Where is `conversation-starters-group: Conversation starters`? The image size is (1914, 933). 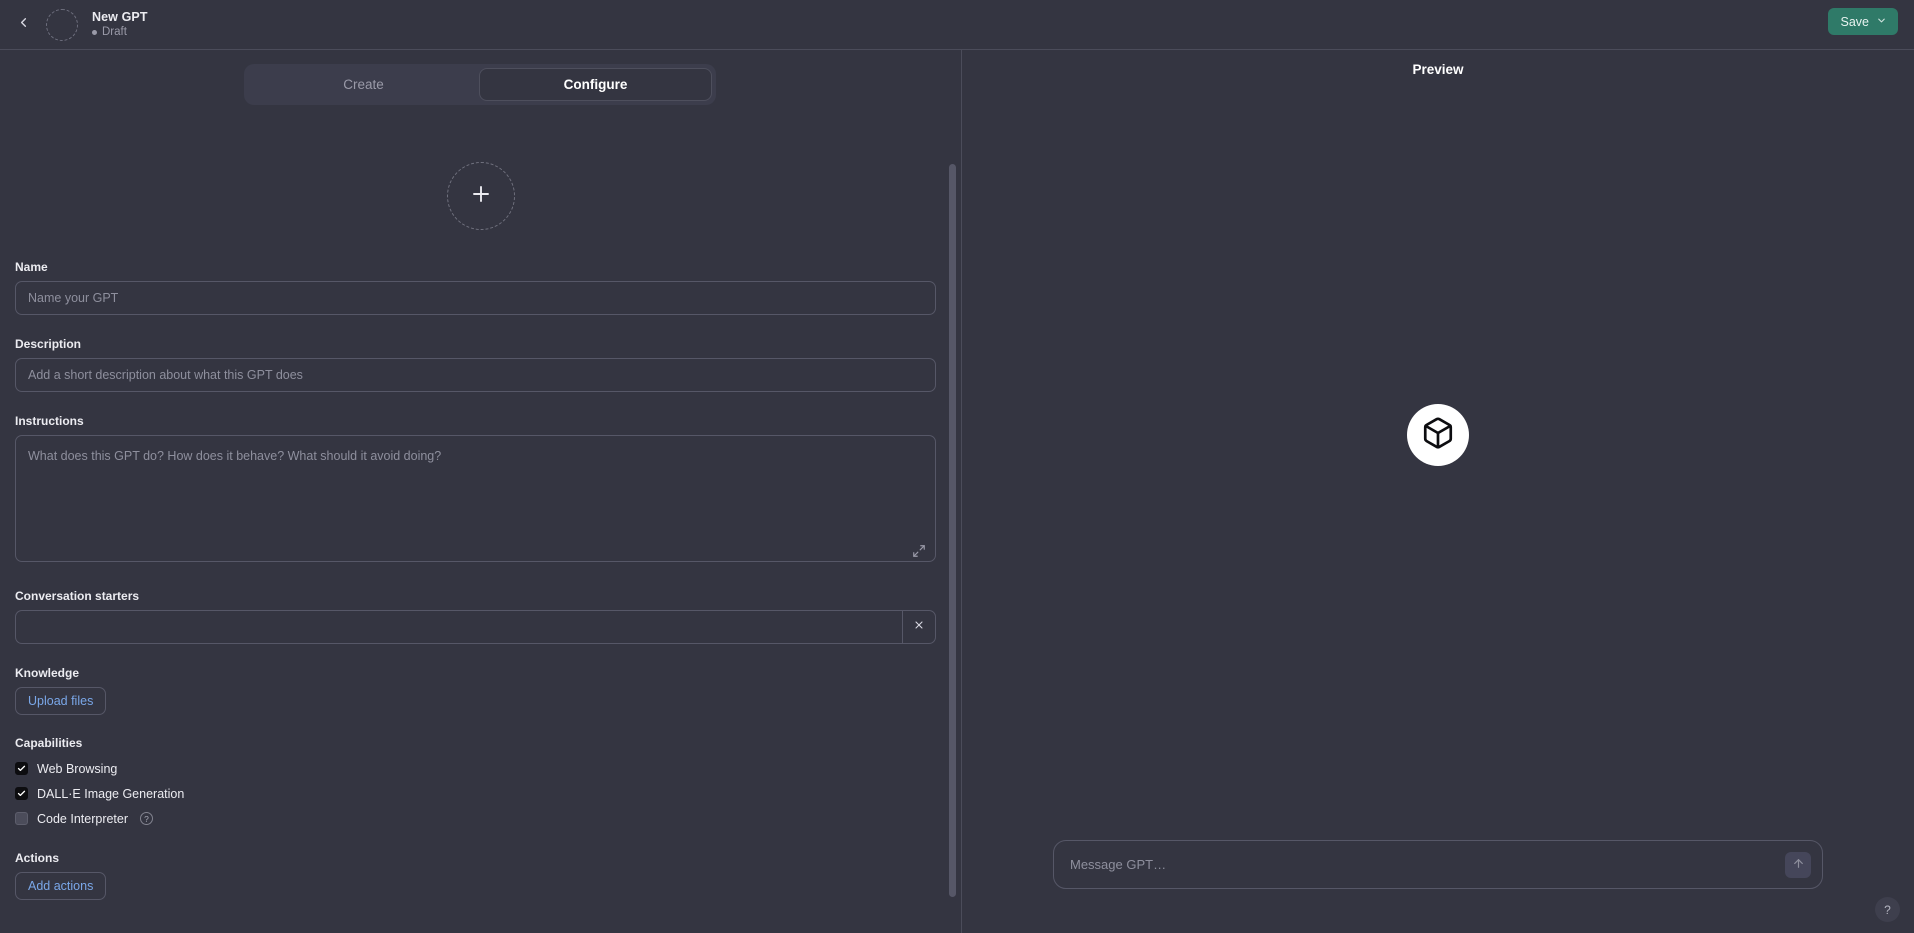
conversation-starters-group: Conversation starters is located at coordinates (480, 616).